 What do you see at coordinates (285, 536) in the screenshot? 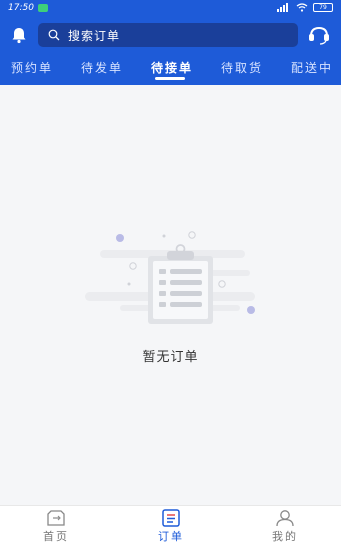
I see `nav-profile-label: 我的` at bounding box center [285, 536].